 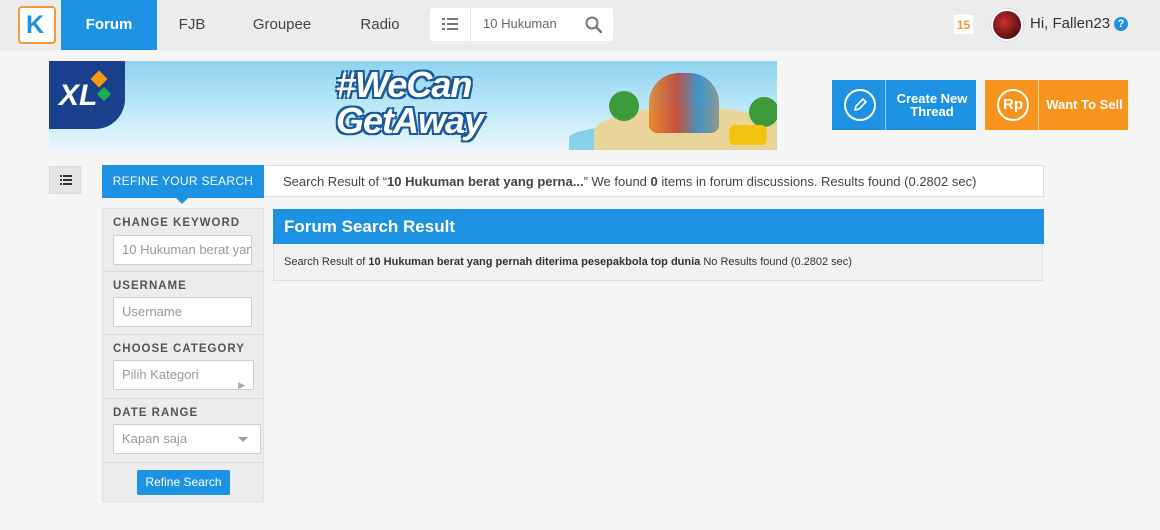 What do you see at coordinates (1056, 105) in the screenshot?
I see `want-to-sell-button: Rp Want To Sell` at bounding box center [1056, 105].